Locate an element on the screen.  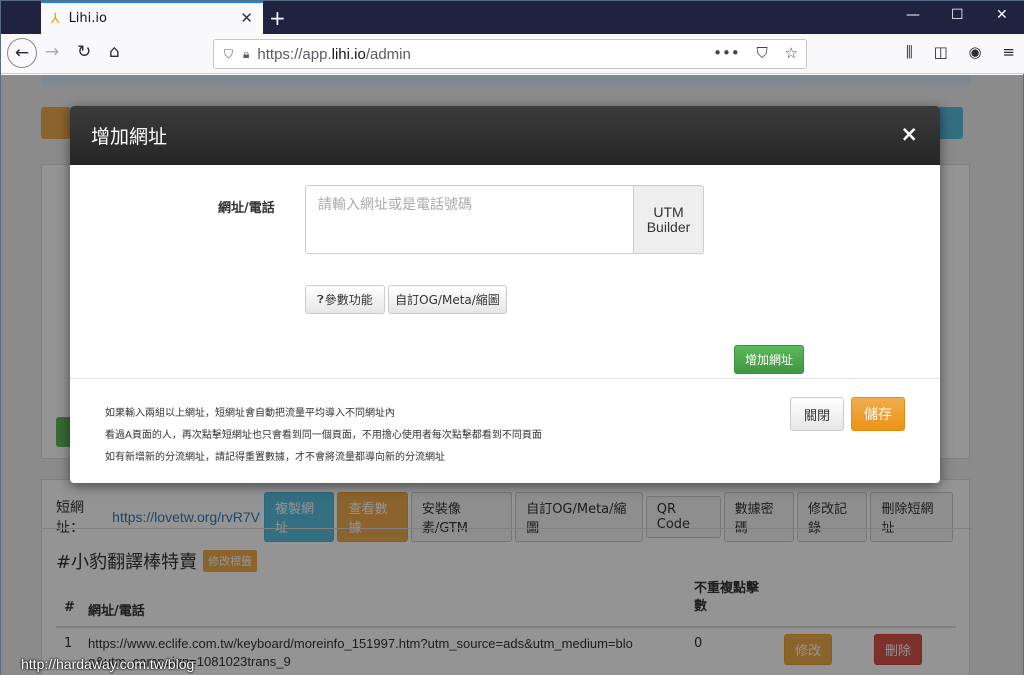
maximize-icon: ☐ is located at coordinates (957, 15).